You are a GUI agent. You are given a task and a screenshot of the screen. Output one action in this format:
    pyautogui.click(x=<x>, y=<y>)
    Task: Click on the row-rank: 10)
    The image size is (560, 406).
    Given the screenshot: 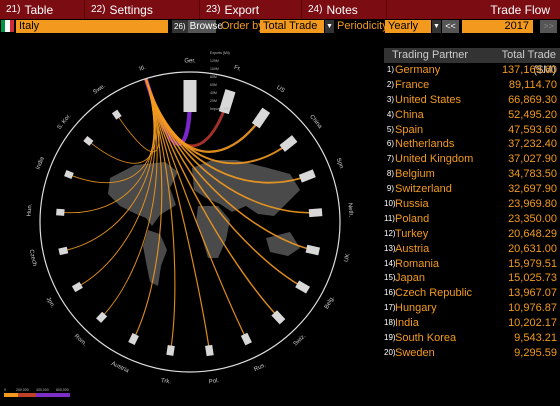 What is the action you would take?
    pyautogui.click(x=390, y=204)
    